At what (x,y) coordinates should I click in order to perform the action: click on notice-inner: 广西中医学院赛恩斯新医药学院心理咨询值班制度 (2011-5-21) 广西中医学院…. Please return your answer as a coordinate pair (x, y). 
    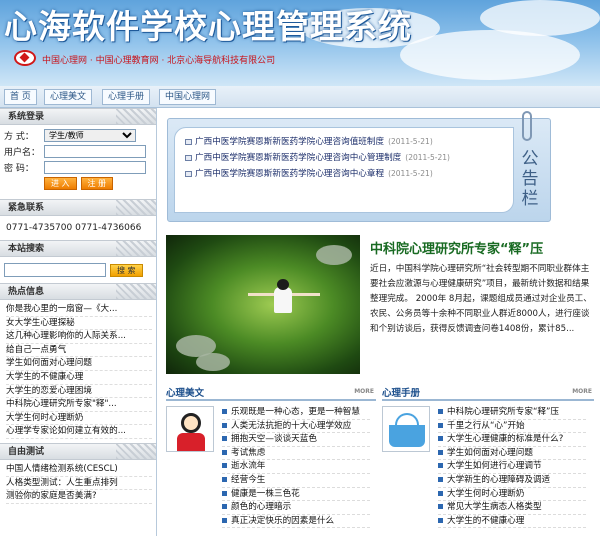
    Looking at the image, I should click on (344, 170).